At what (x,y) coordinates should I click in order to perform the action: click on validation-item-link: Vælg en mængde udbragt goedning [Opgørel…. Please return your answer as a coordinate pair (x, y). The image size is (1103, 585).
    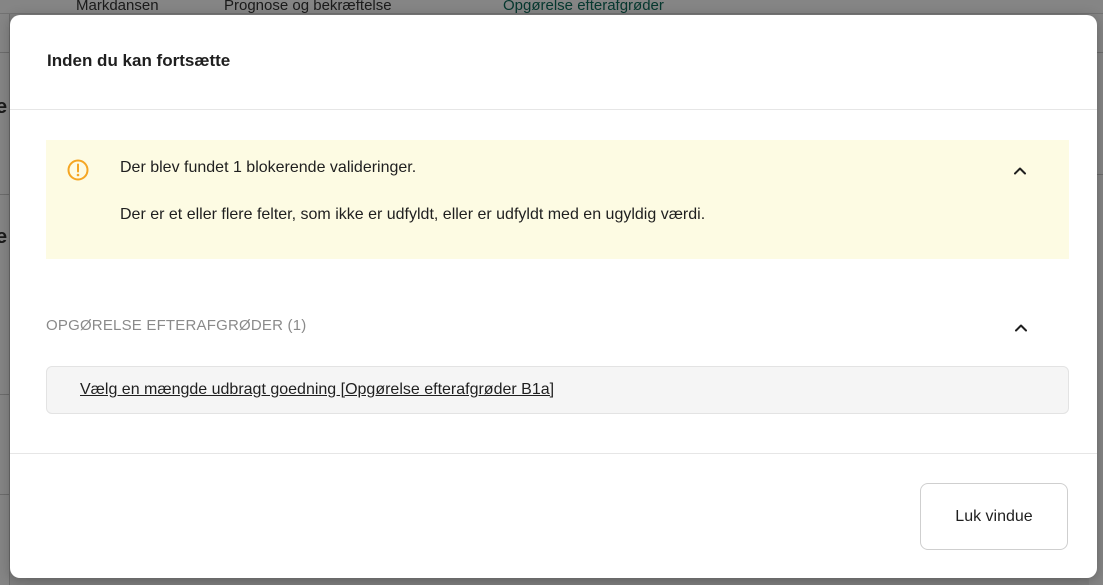
    Looking at the image, I should click on (317, 390).